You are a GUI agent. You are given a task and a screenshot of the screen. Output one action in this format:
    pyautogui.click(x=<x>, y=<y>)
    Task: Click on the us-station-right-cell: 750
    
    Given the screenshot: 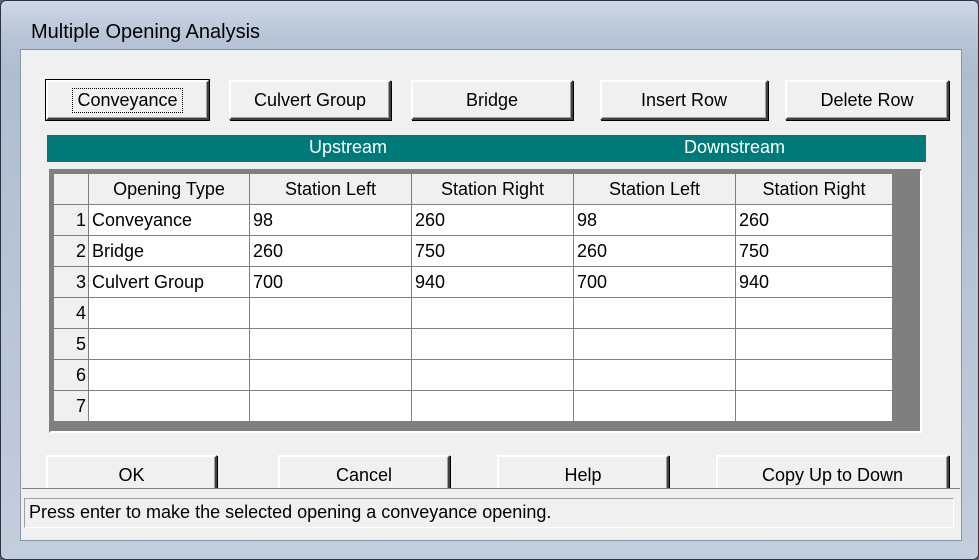 What is the action you would take?
    pyautogui.click(x=492, y=251)
    